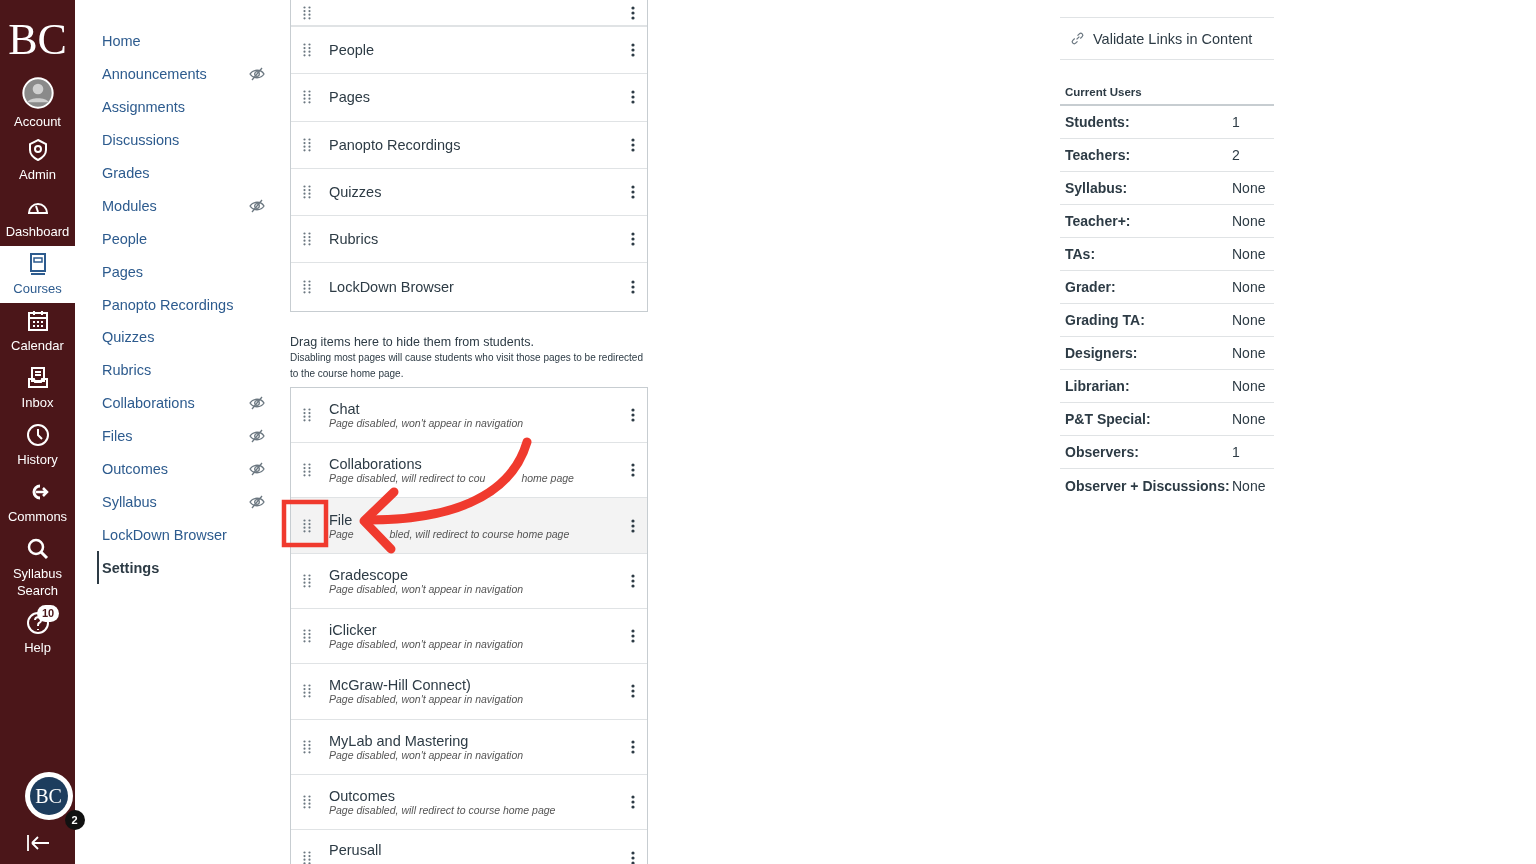  What do you see at coordinates (37, 160) in the screenshot?
I see `global-nav-item: Admin` at bounding box center [37, 160].